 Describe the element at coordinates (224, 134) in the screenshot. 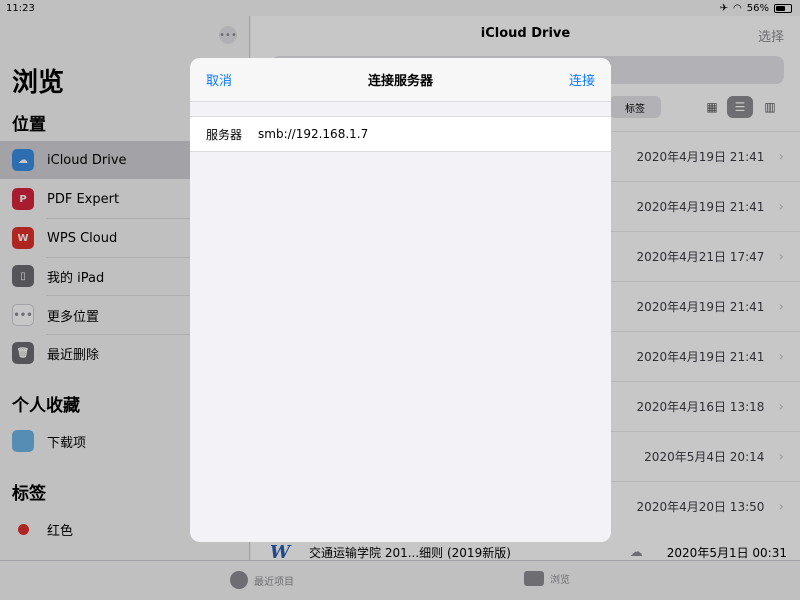

I see `server-label: 服务器` at that location.